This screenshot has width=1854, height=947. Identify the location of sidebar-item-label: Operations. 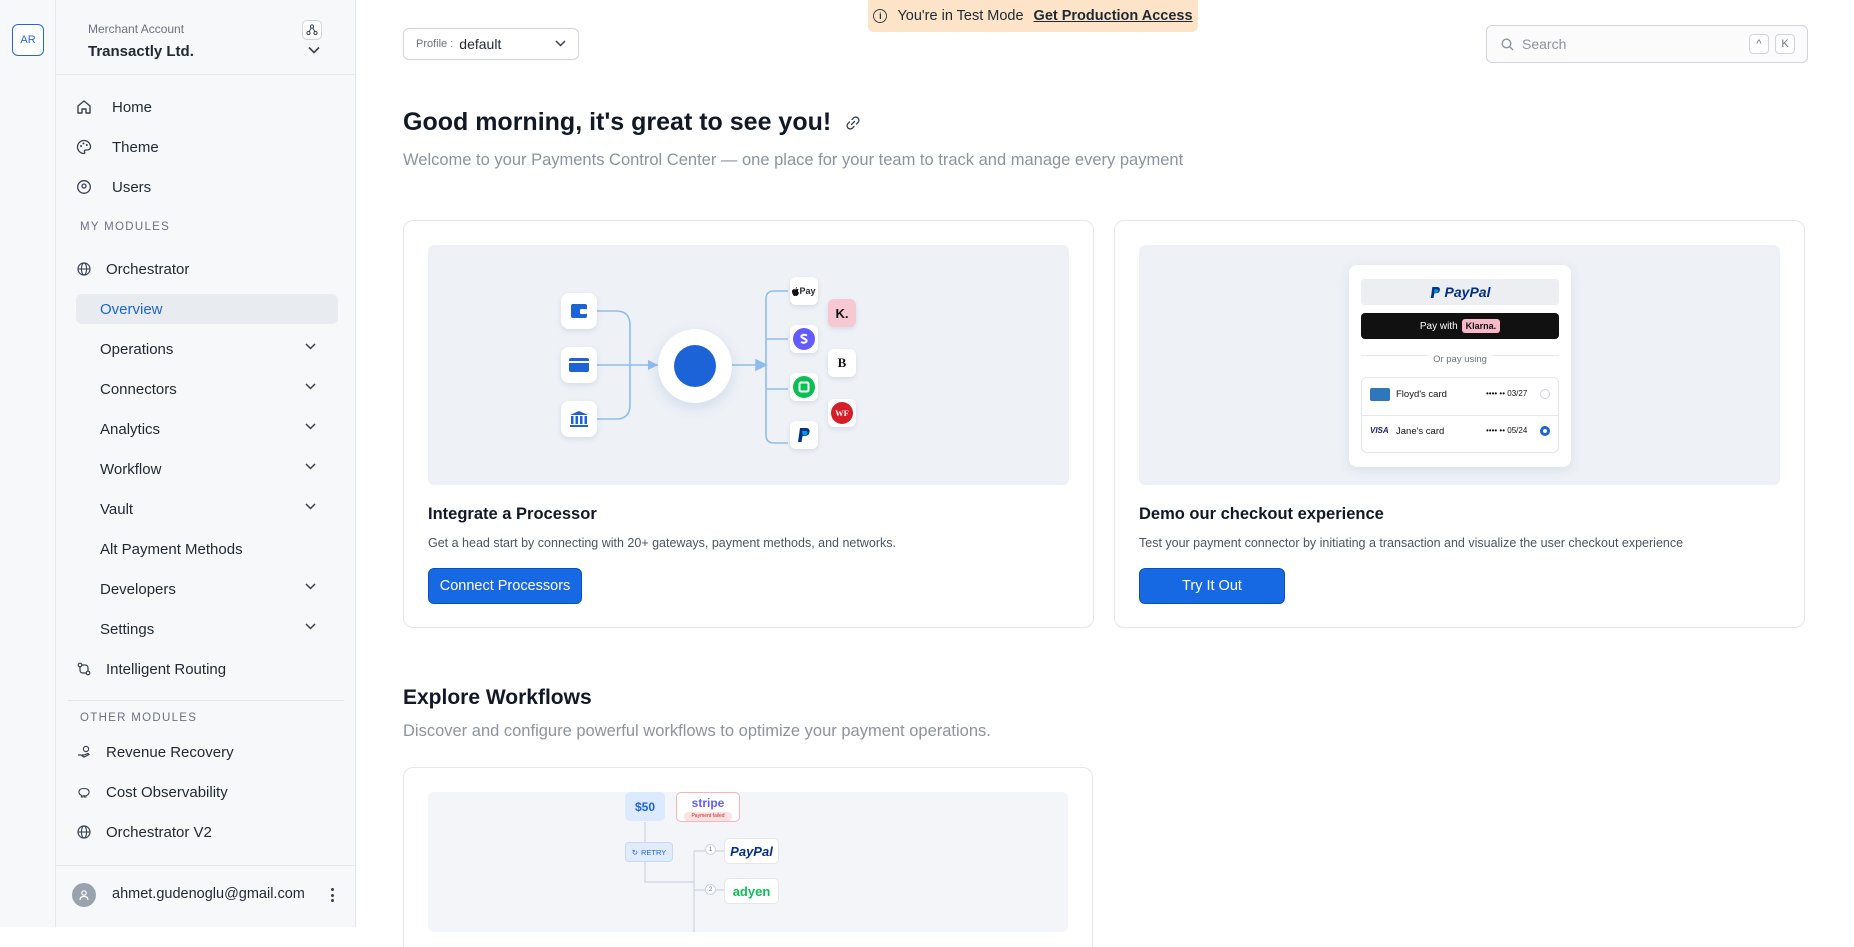
(137, 349).